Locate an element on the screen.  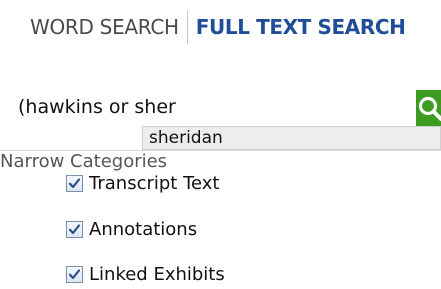
category-annotations: Annotations is located at coordinates (131, 229).